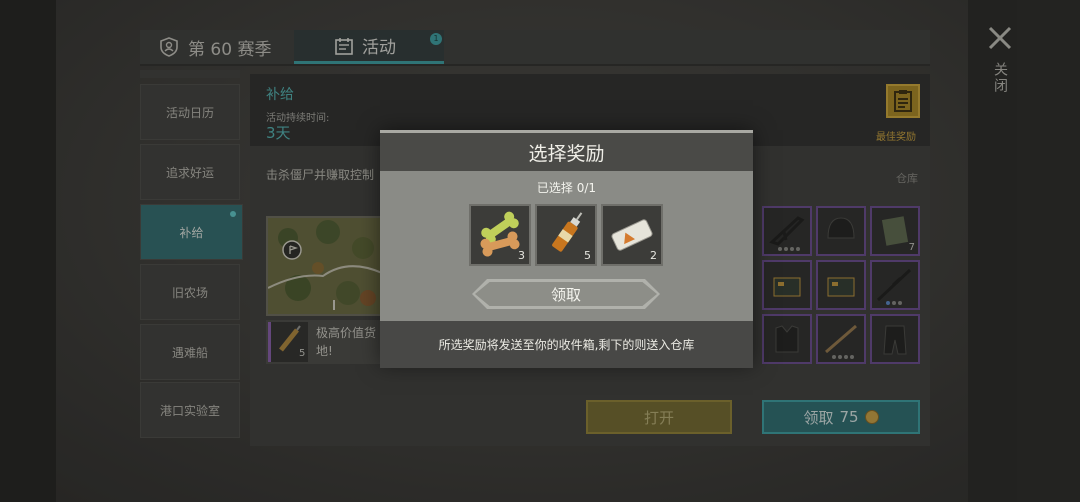  Describe the element at coordinates (566, 344) in the screenshot. I see `dialog-footer-note: 所选奖励将发送至你的收件箱,剩下的则送入仓库` at that location.